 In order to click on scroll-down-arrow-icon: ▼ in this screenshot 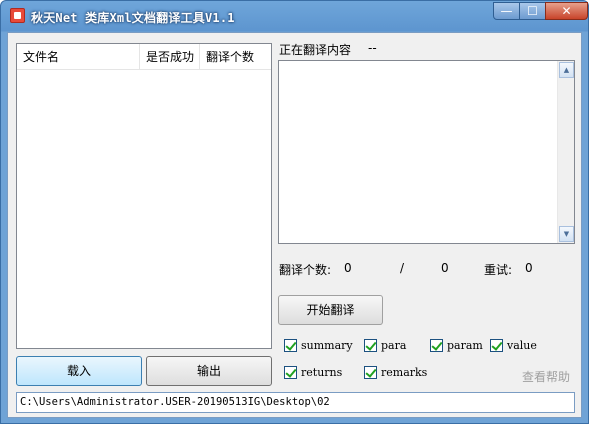, I will do `click(566, 234)`.